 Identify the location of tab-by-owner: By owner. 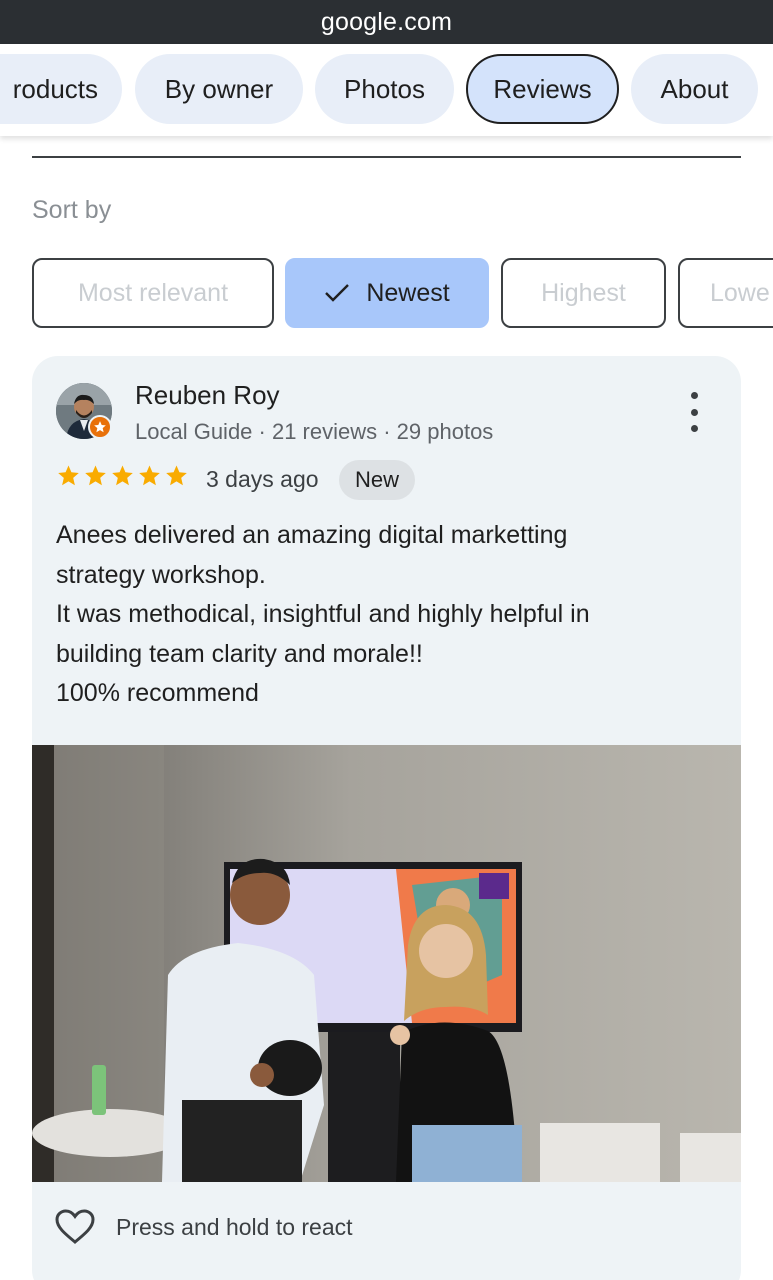
(219, 89).